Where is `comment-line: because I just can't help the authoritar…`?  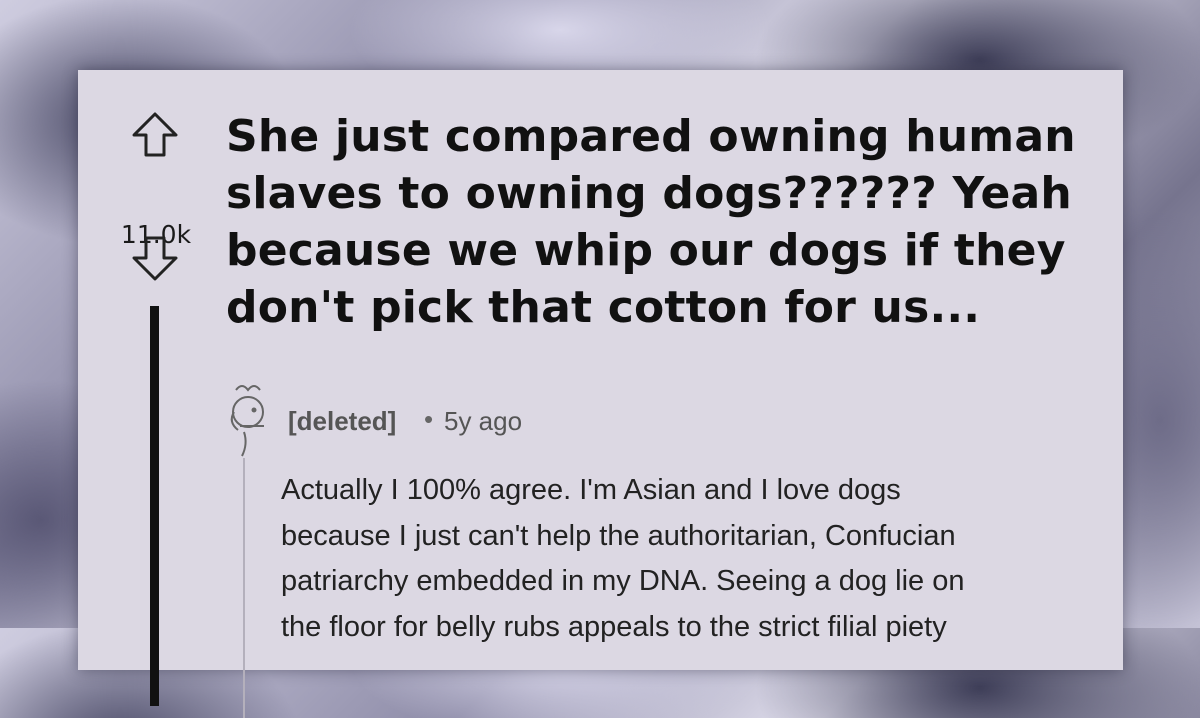
comment-line: because I just can't help the authoritar… is located at coordinates (618, 535).